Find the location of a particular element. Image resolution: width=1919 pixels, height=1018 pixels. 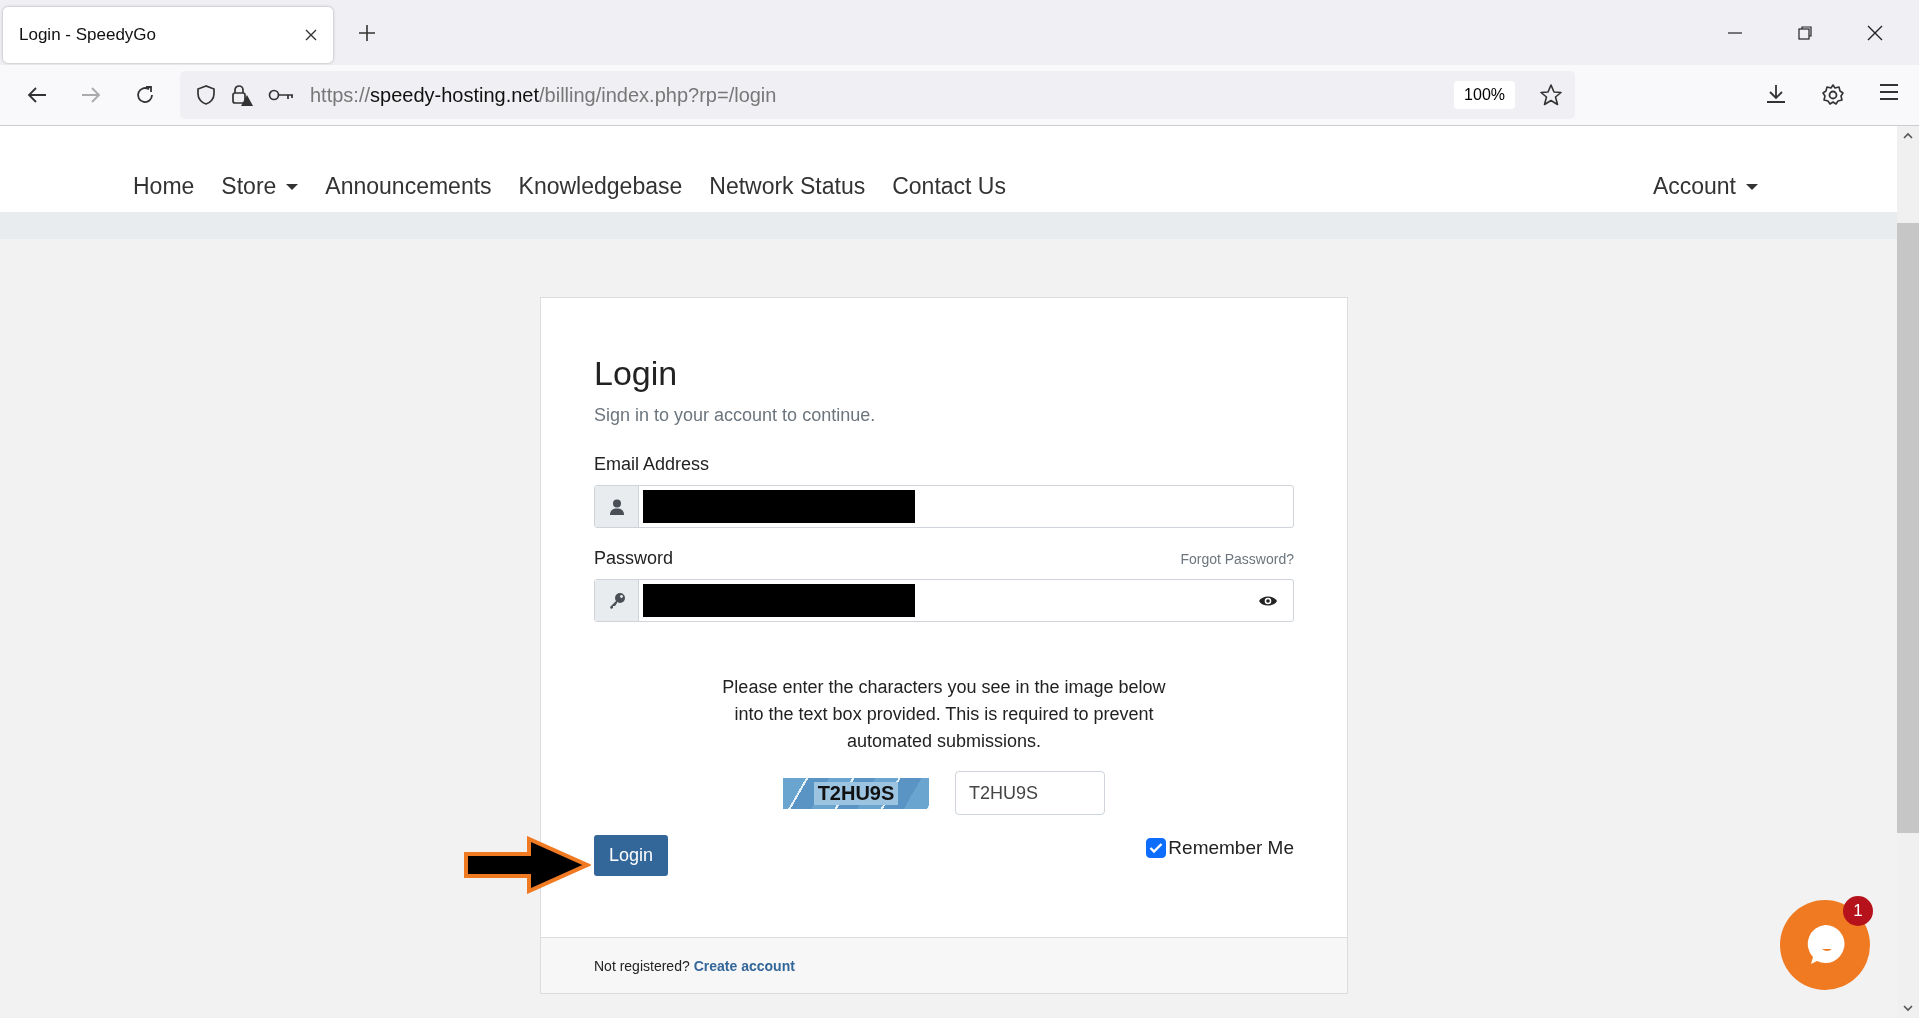

checkbox-label: Remember Me is located at coordinates (1231, 848).